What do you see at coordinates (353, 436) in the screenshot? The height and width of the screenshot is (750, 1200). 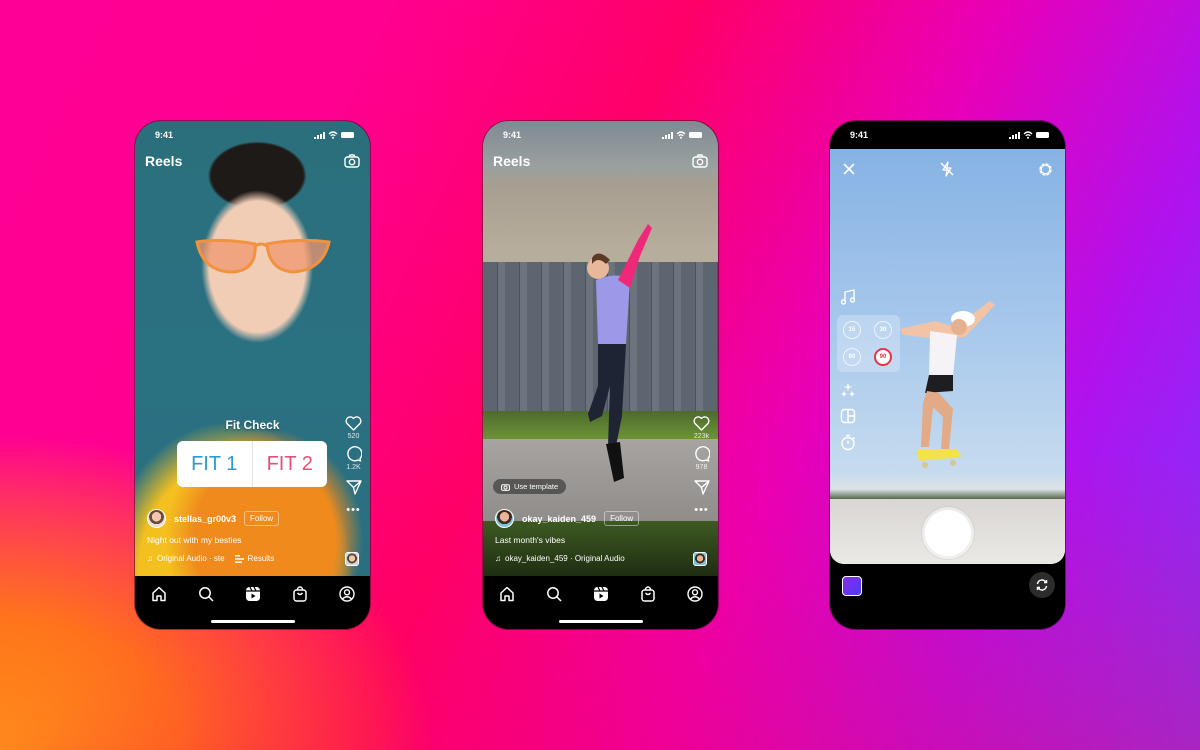 I see `like-count: 520` at bounding box center [353, 436].